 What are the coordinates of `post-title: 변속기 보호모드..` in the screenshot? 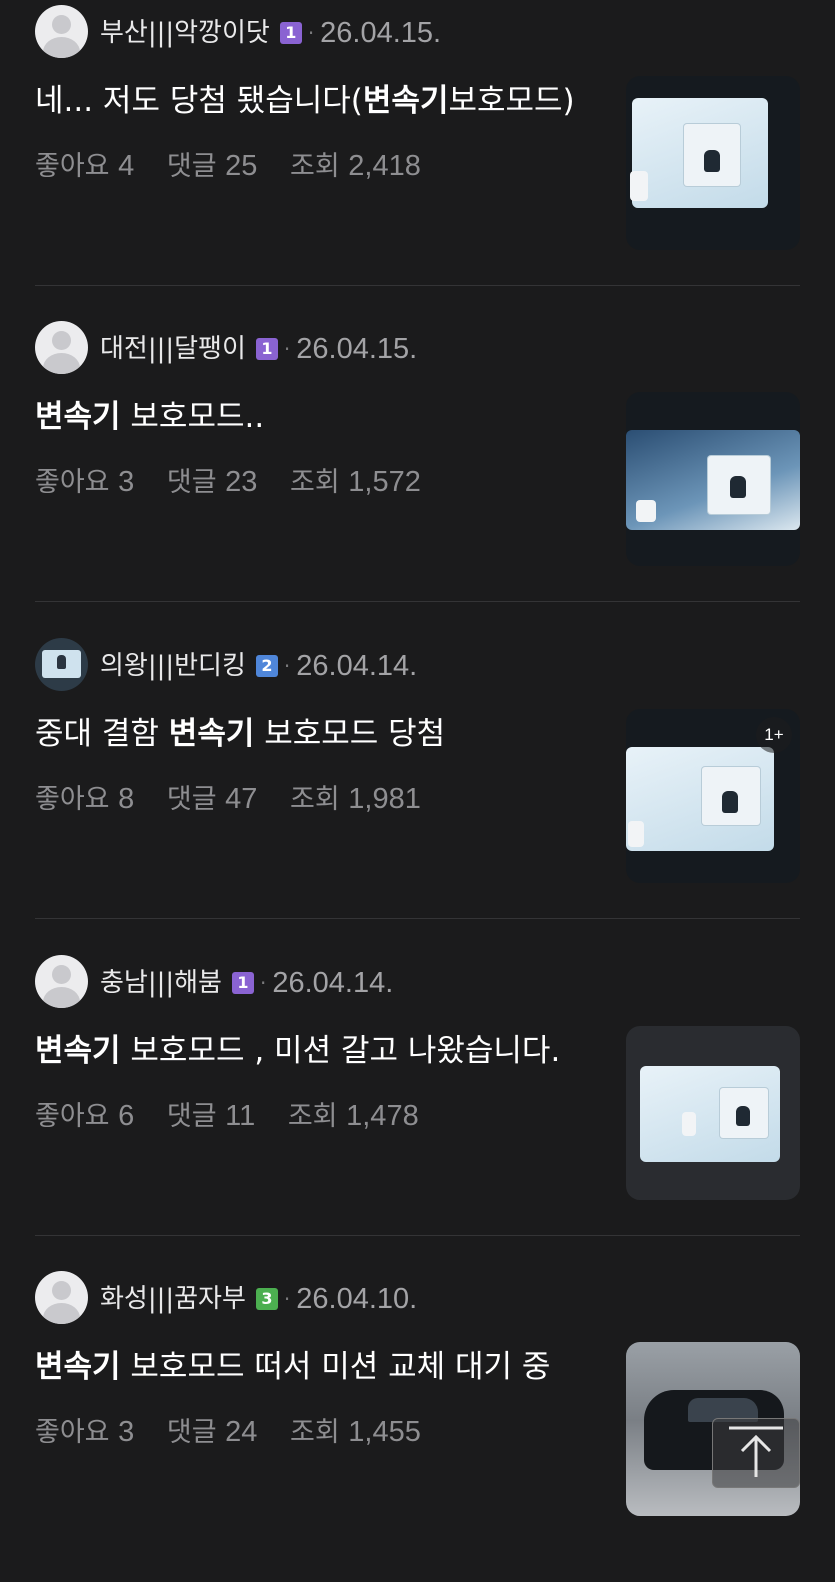 It's located at (322, 417).